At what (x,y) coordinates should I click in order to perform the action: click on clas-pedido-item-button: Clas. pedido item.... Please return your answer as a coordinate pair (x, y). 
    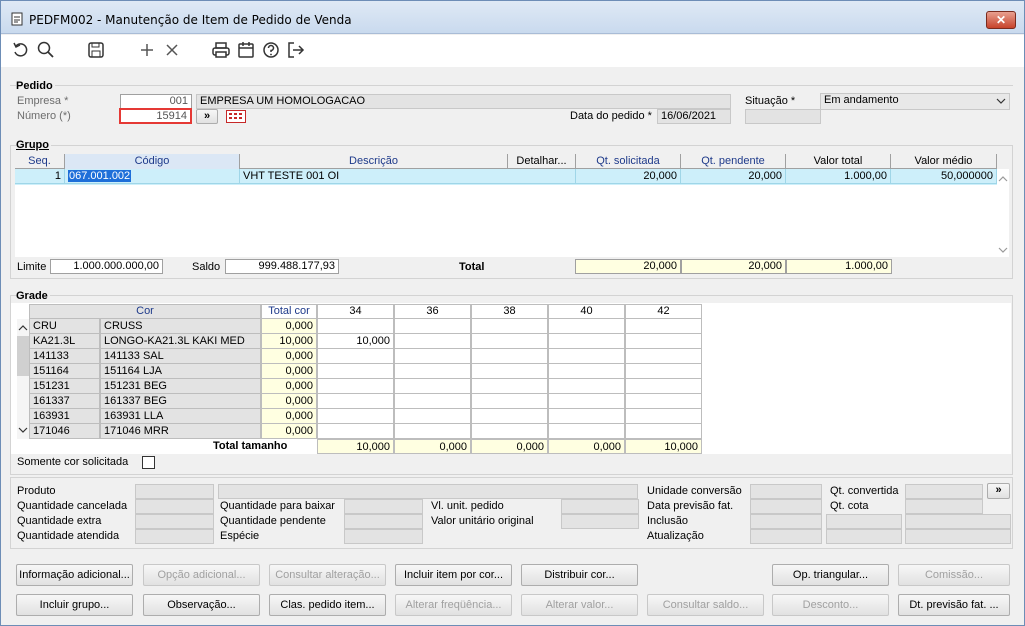
    Looking at the image, I should click on (327, 605).